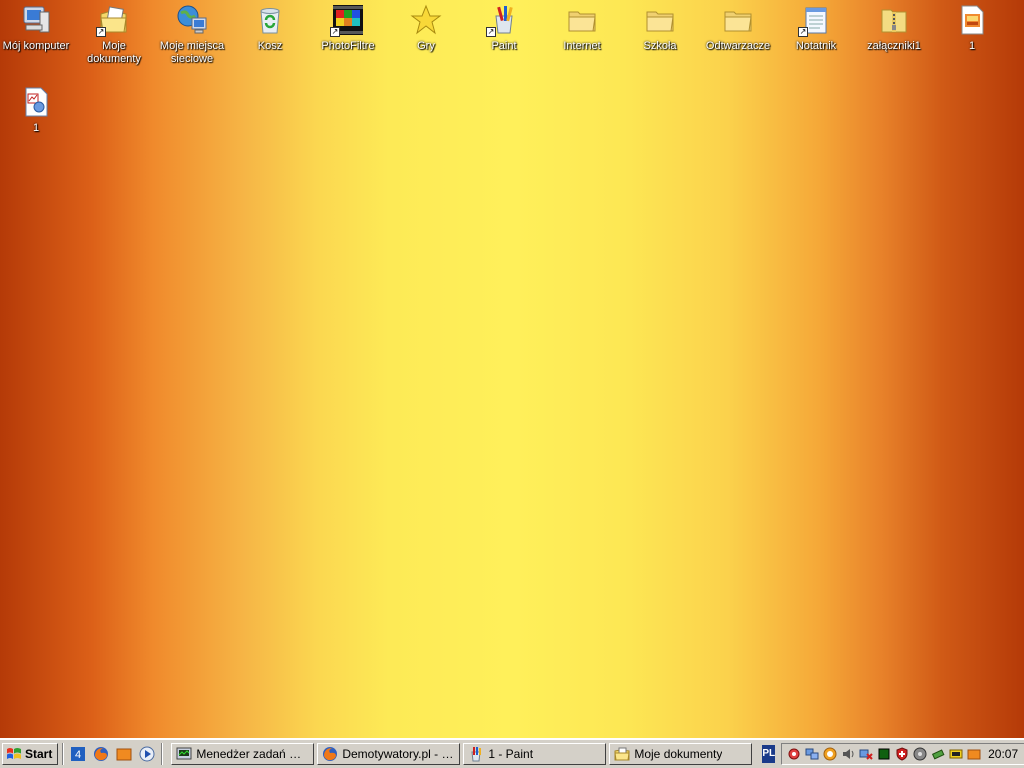 Image resolution: width=1024 pixels, height=768 pixels. I want to click on task-button-paint: 1 - Paint, so click(535, 753).